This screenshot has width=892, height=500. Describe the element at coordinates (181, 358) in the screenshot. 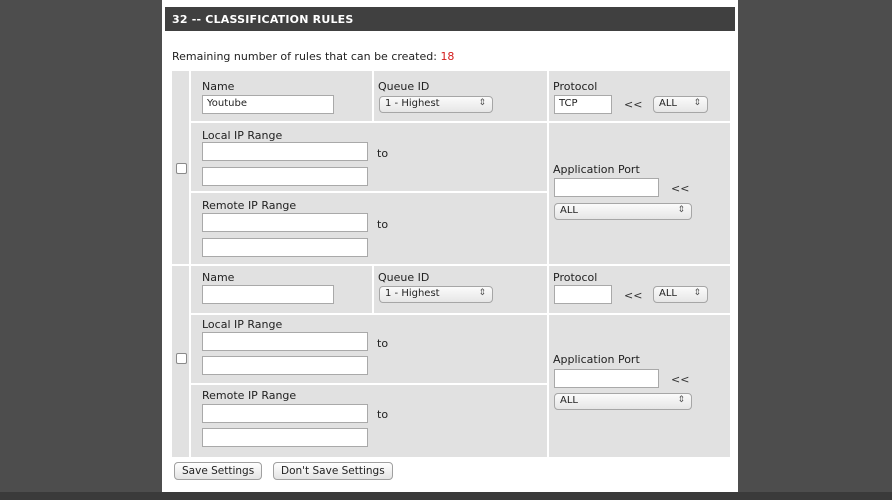

I see `rule-2-enable-checkbox` at that location.